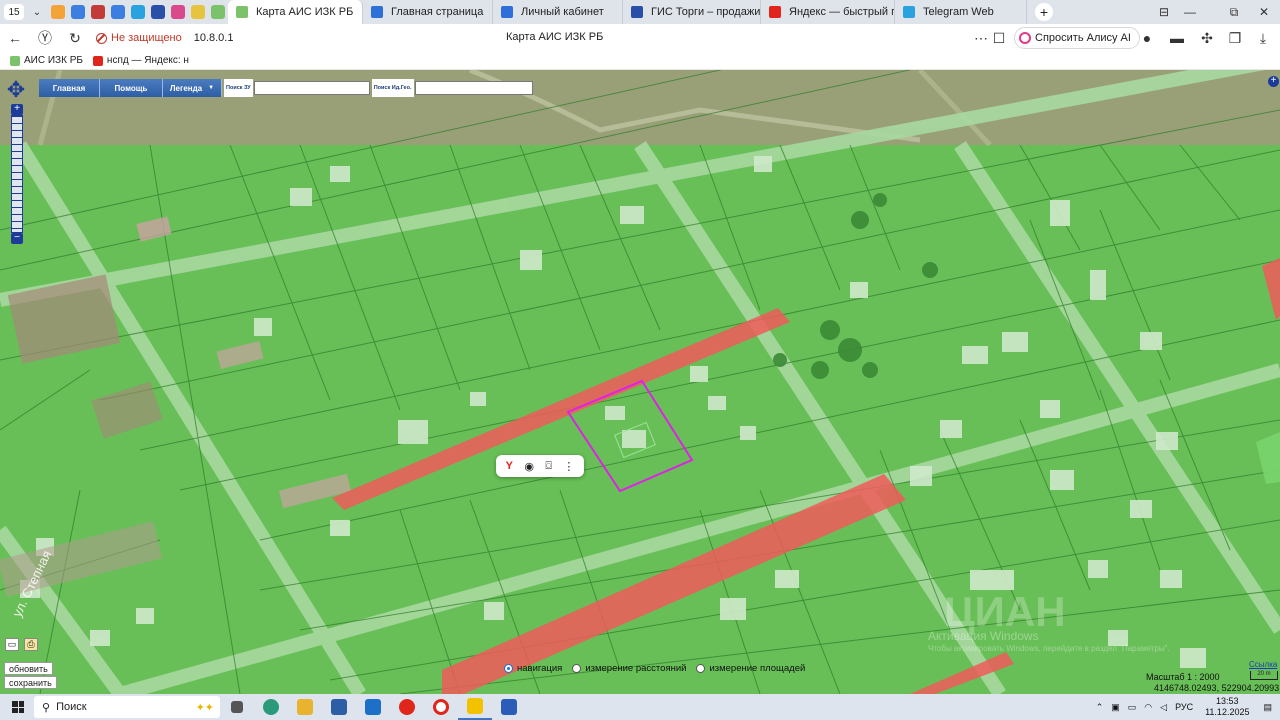 This screenshot has width=1280, height=720. What do you see at coordinates (271, 707) in the screenshot?
I see `edge-icon` at bounding box center [271, 707].